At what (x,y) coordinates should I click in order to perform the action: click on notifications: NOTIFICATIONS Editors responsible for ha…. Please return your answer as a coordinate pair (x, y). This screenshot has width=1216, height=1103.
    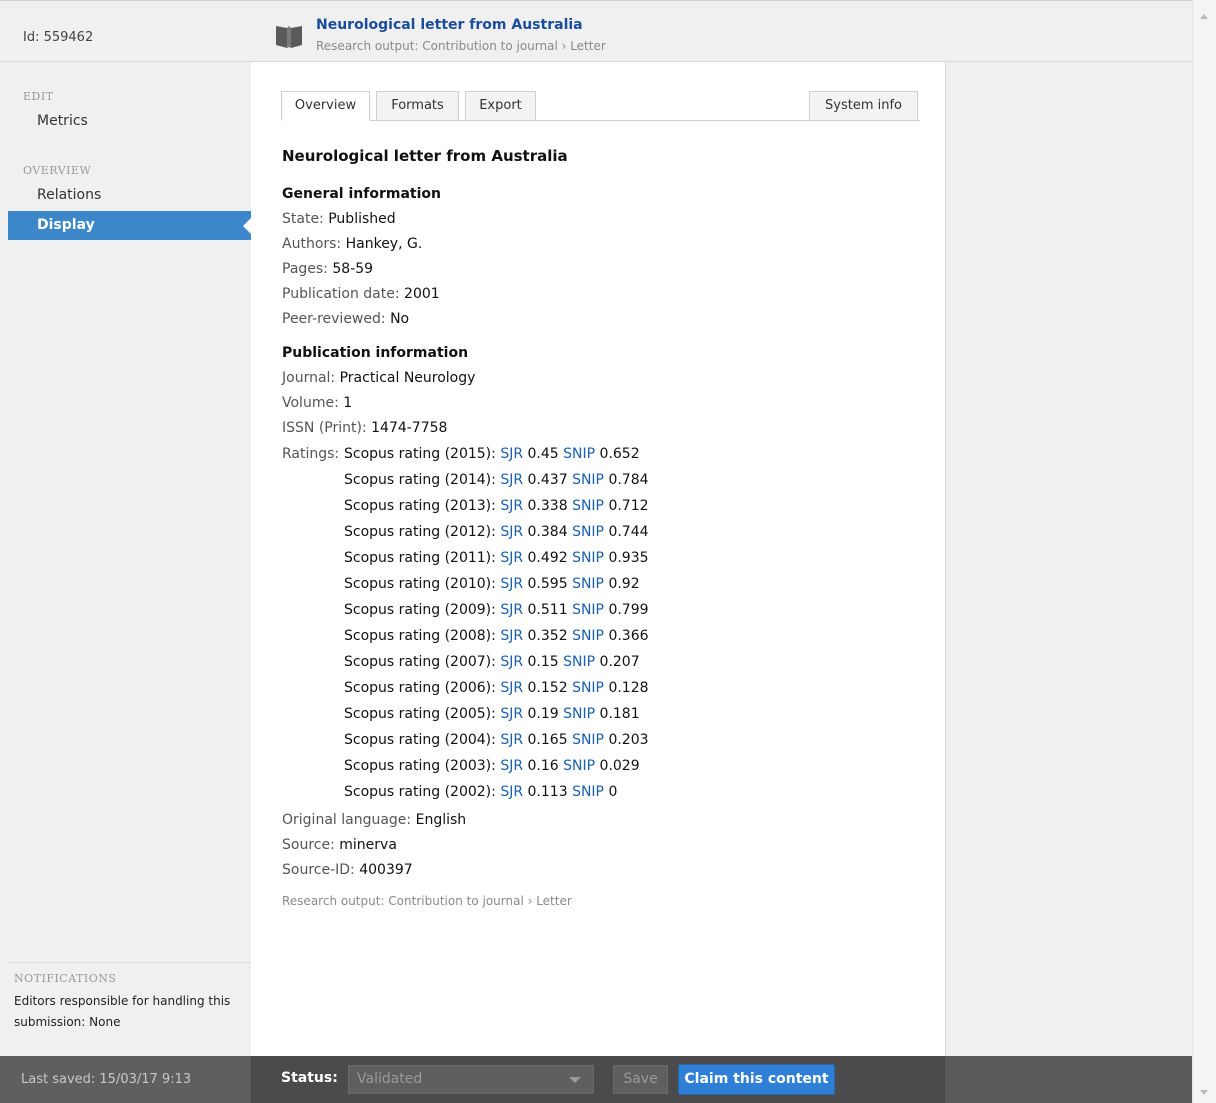
    Looking at the image, I should click on (129, 997).